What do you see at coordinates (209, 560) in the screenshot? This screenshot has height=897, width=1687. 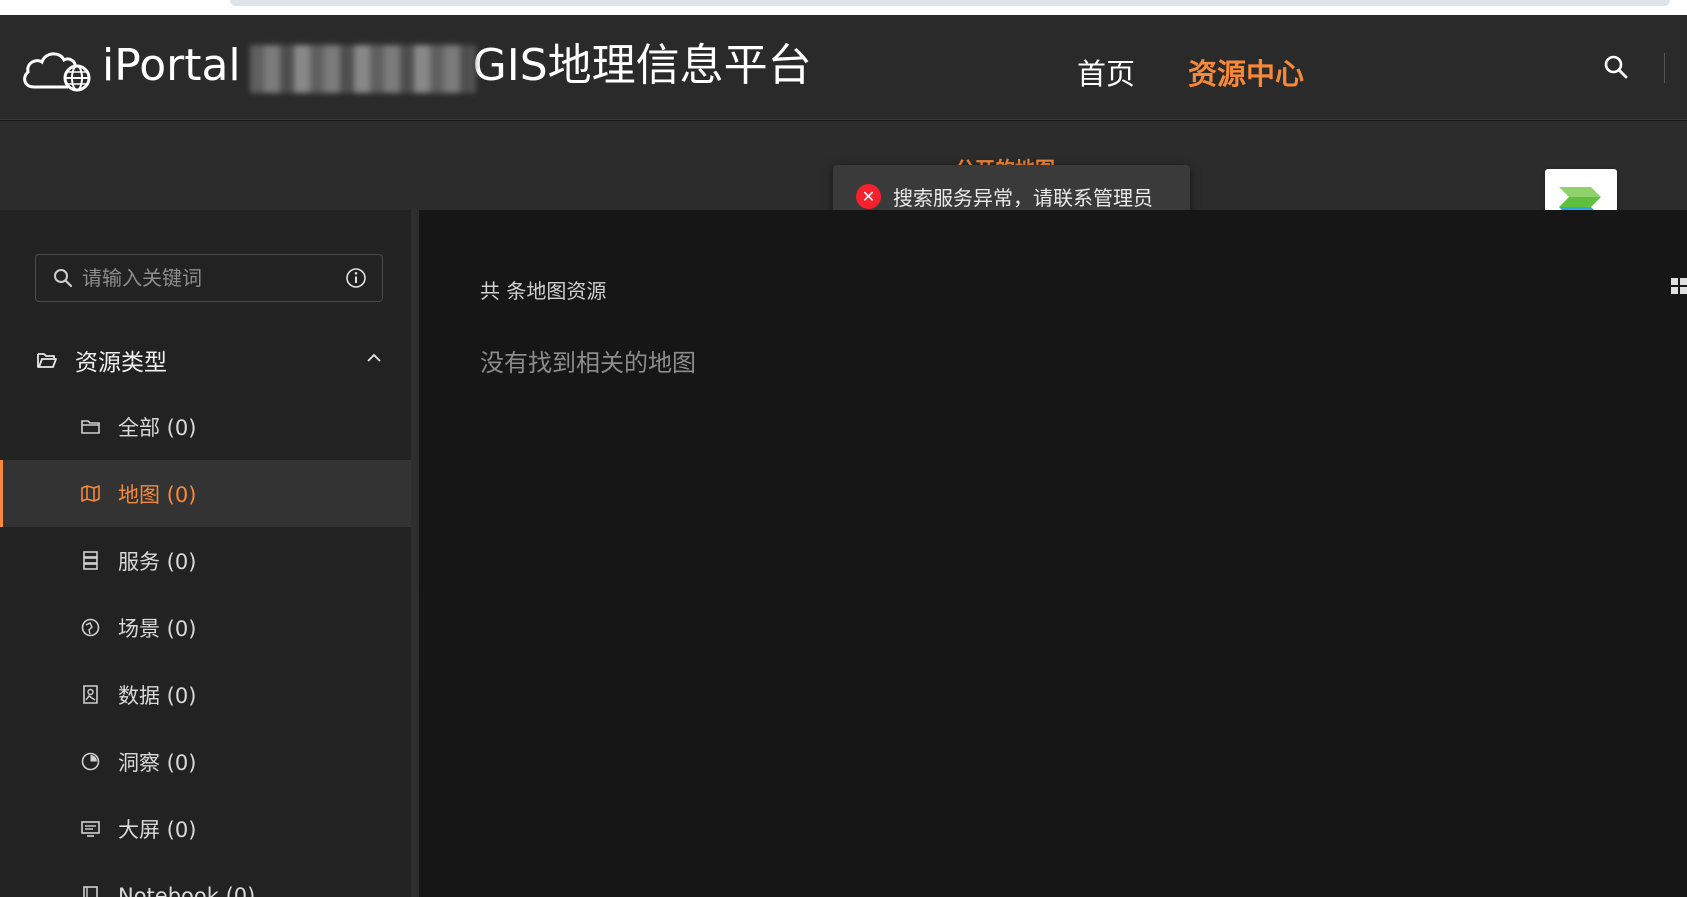 I see `sidebar-item-services: 服务 (0)` at bounding box center [209, 560].